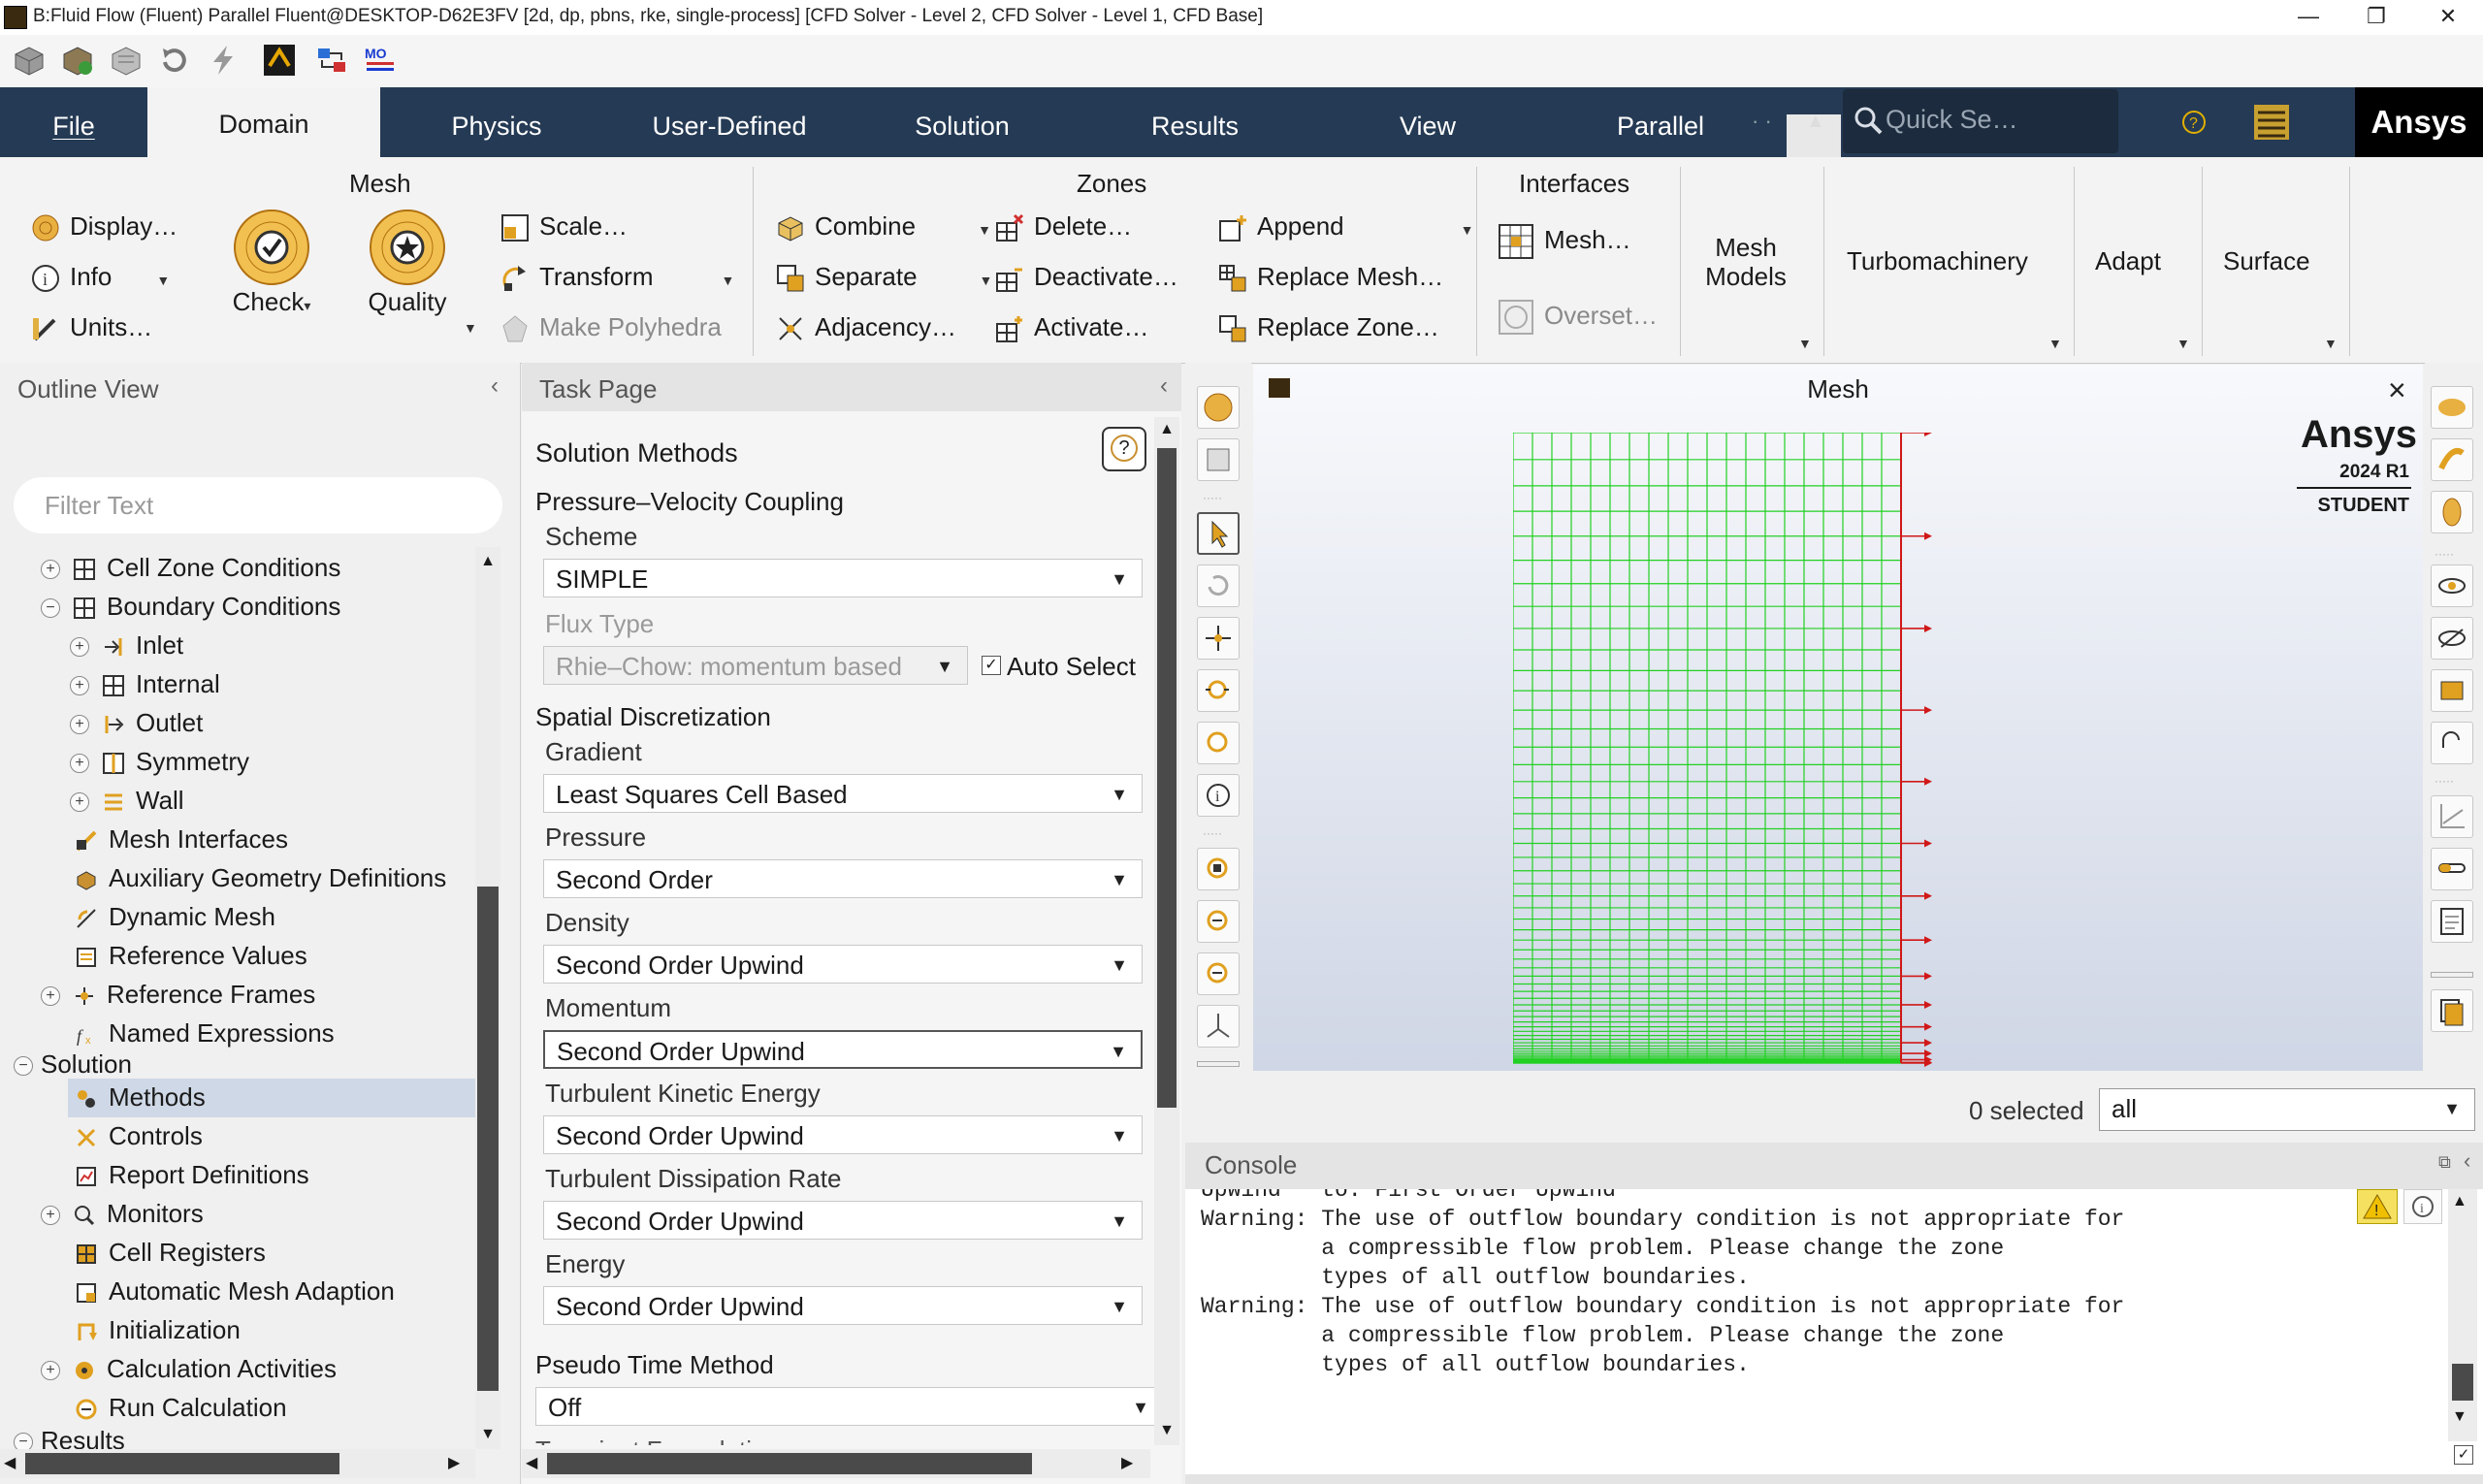 This screenshot has height=1484, width=2483. I want to click on flux-type-dropdown: Rhie–Chow: momentum based ▼, so click(756, 665).